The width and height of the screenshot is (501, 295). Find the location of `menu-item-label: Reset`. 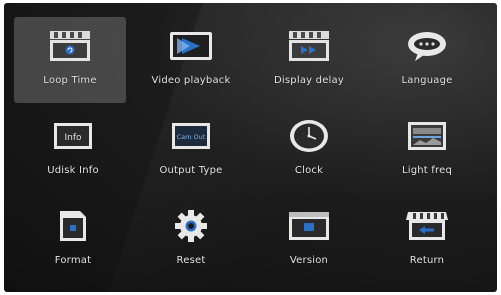

menu-item-label: Reset is located at coordinates (191, 260).